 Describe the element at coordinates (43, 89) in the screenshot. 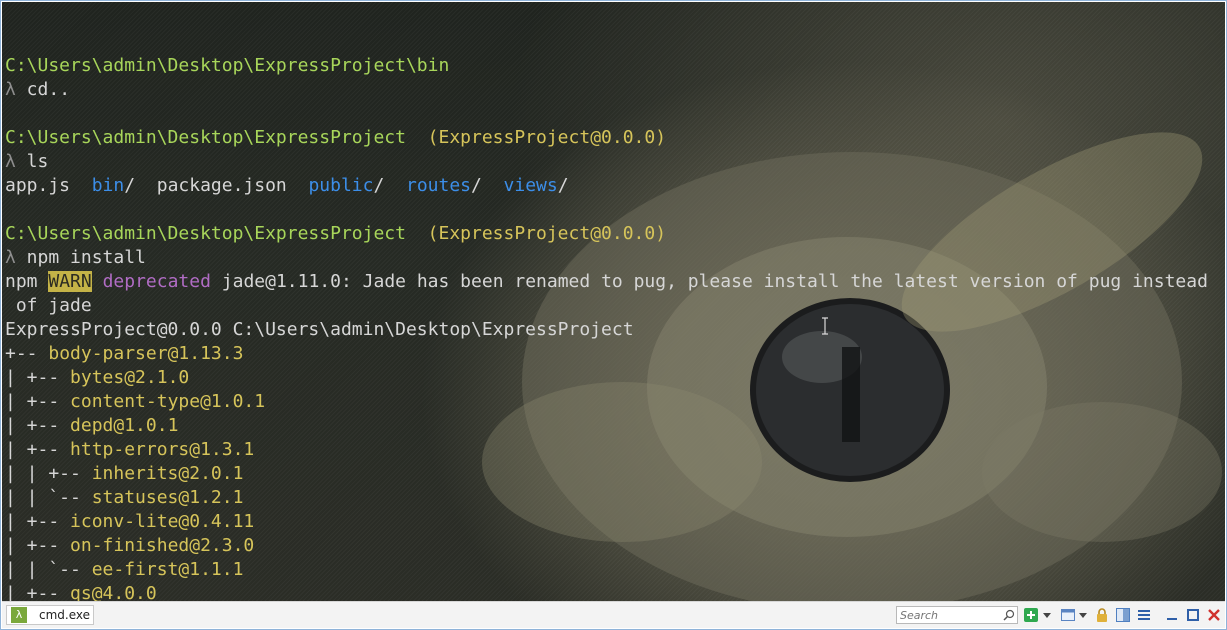

I see `console-text: cd..` at that location.